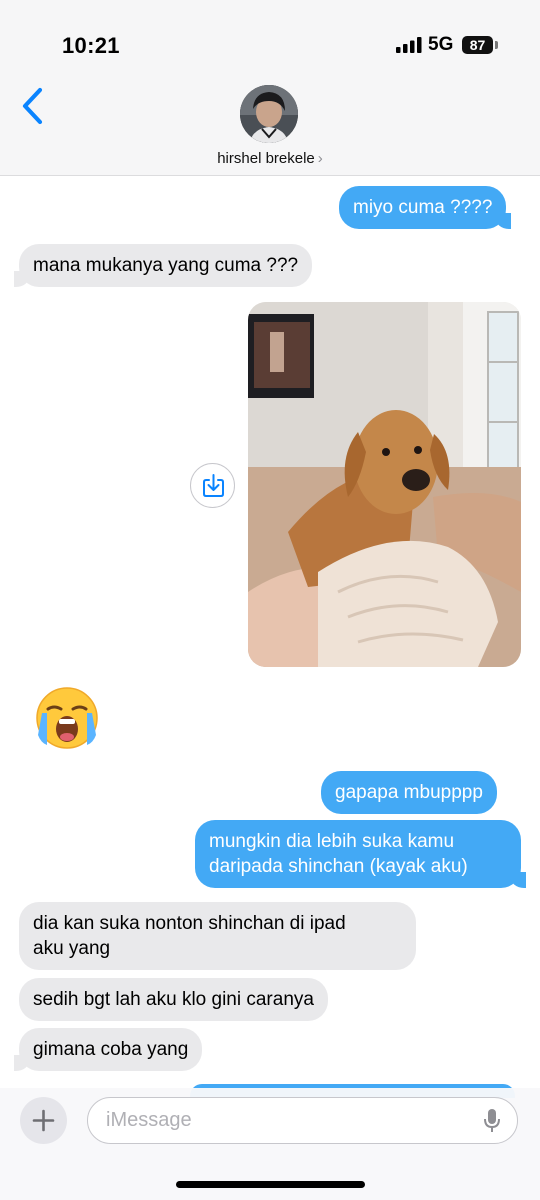 This screenshot has width=540, height=1200. Describe the element at coordinates (338, 866) in the screenshot. I see `message-text-line: daripada shinchan (kayak aku)` at that location.